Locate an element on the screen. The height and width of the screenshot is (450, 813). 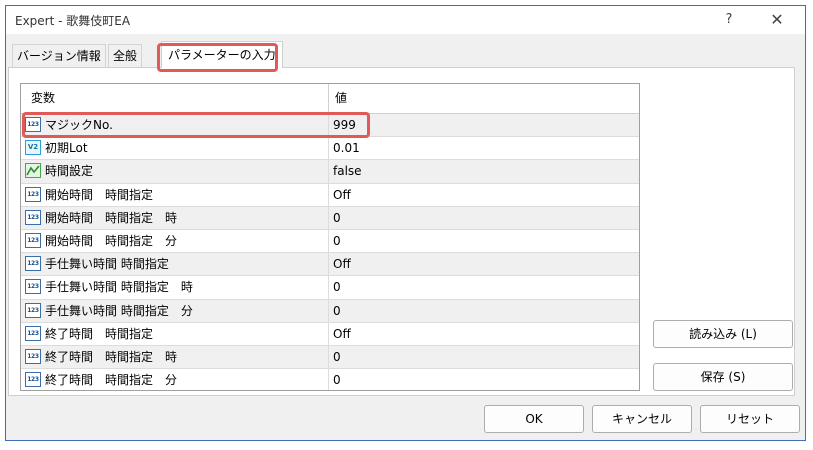
parameter-row: V2 初期Lot 0.01 is located at coordinates (330, 149).